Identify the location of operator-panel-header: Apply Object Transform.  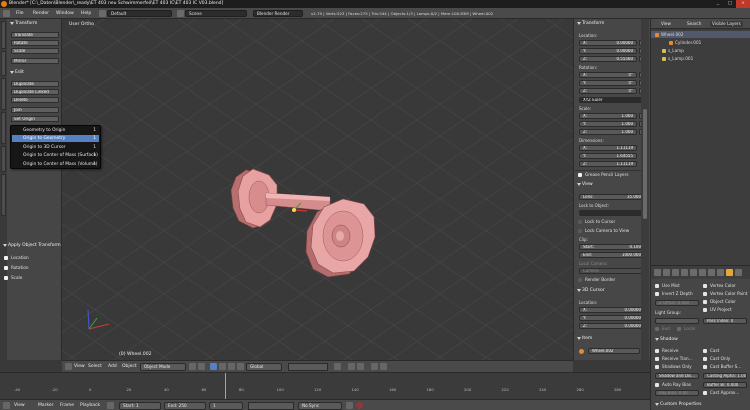
(31, 245).